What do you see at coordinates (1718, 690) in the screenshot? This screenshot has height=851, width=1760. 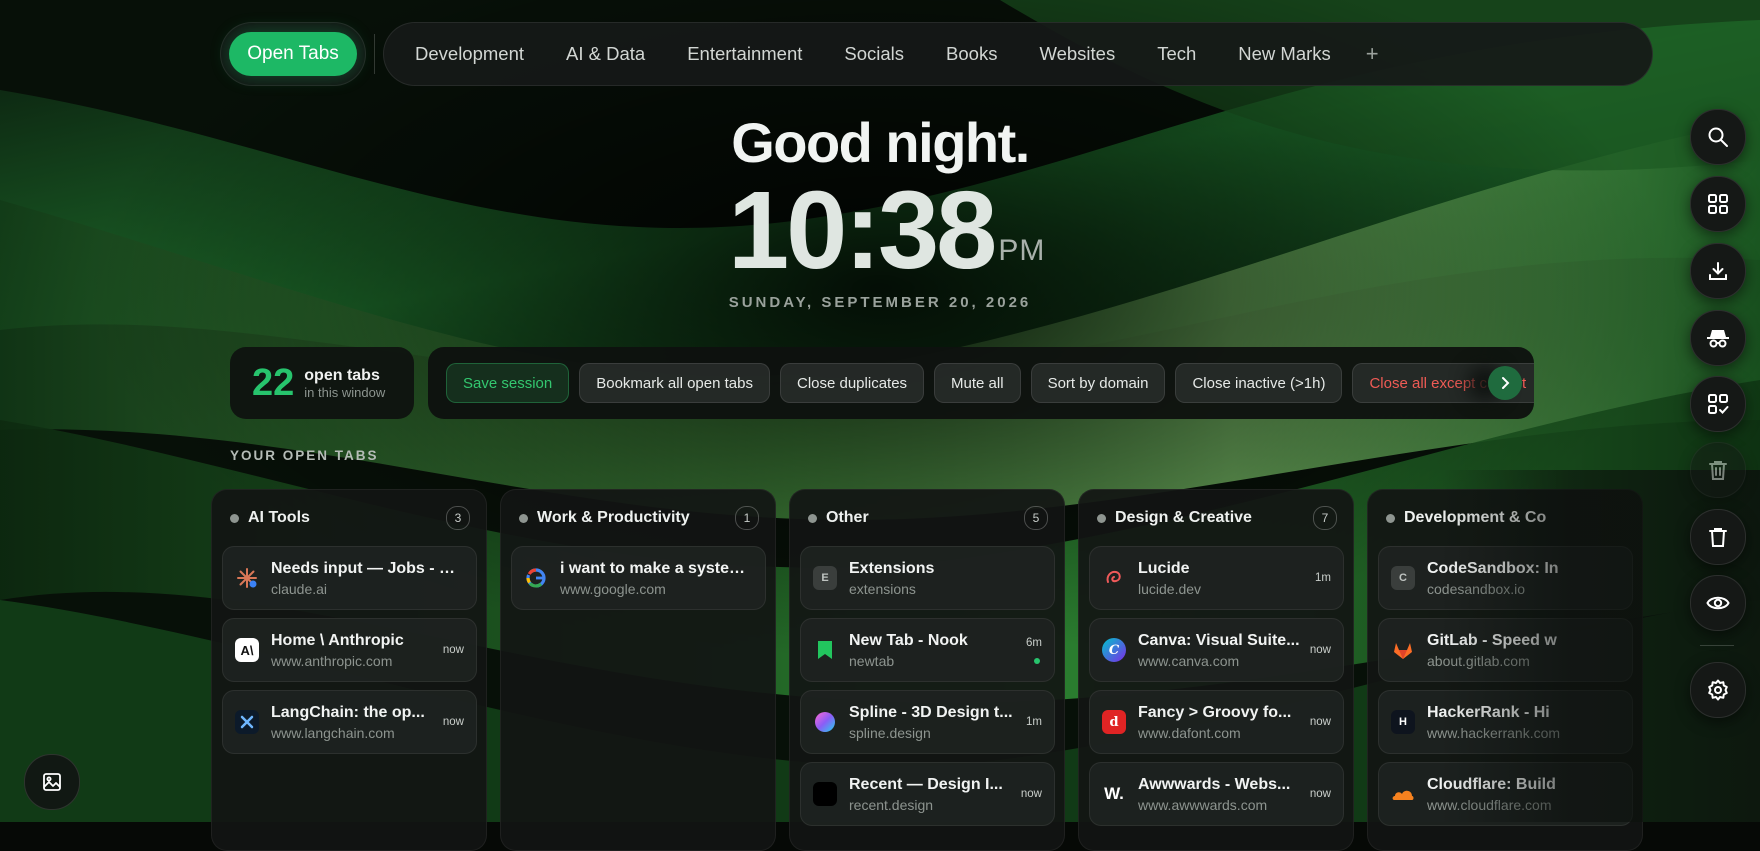 I see `settings-button` at bounding box center [1718, 690].